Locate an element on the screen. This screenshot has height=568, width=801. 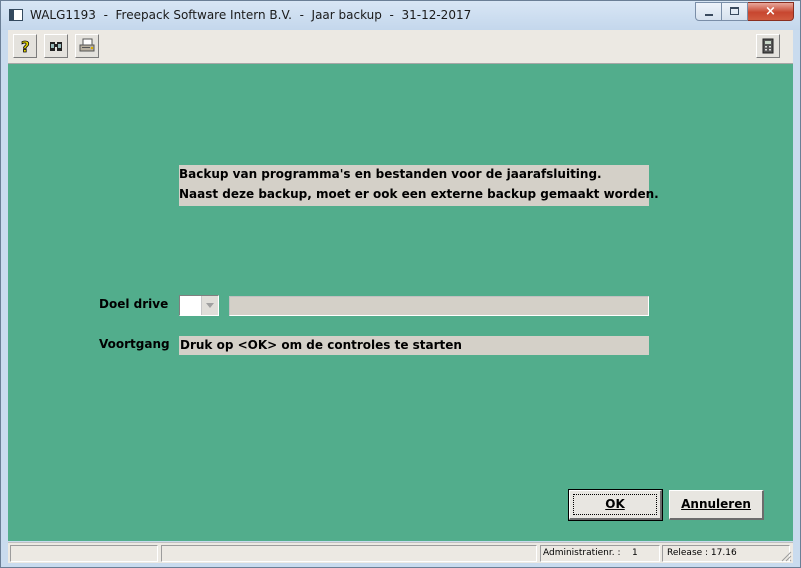
window-controls: × is located at coordinates (744, 11).